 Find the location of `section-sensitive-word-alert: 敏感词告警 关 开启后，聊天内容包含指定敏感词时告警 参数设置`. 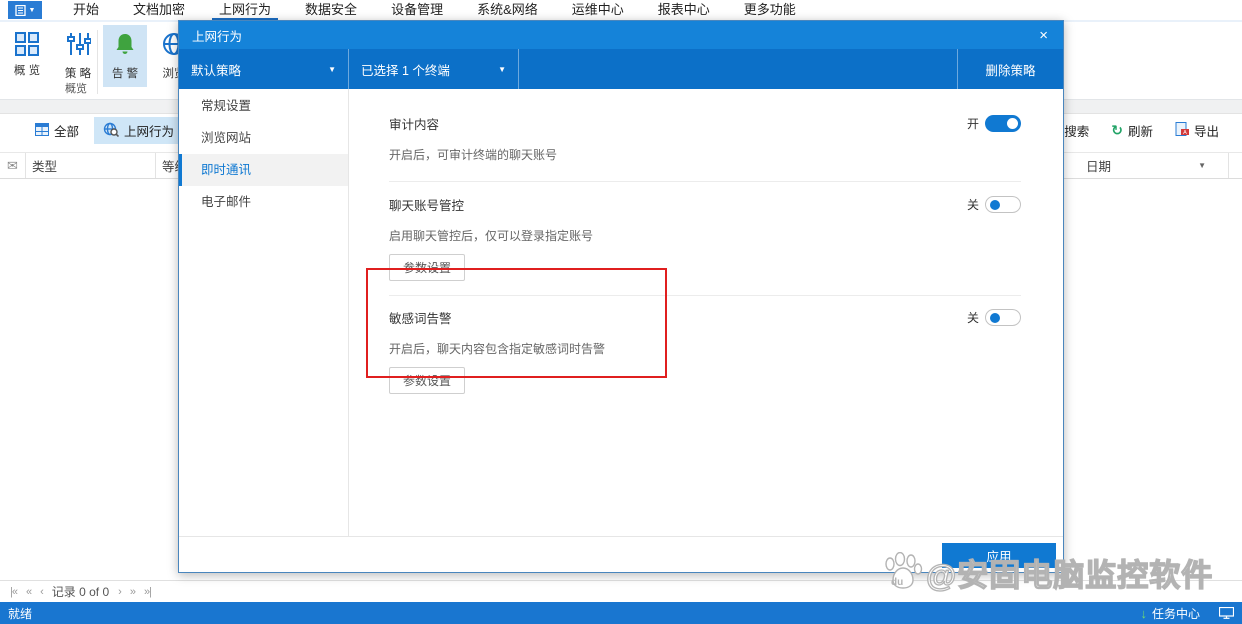

section-sensitive-word-alert: 敏感词告警 关 开启后，聊天内容包含指定敏感词时告警 参数设置 is located at coordinates (705, 351).